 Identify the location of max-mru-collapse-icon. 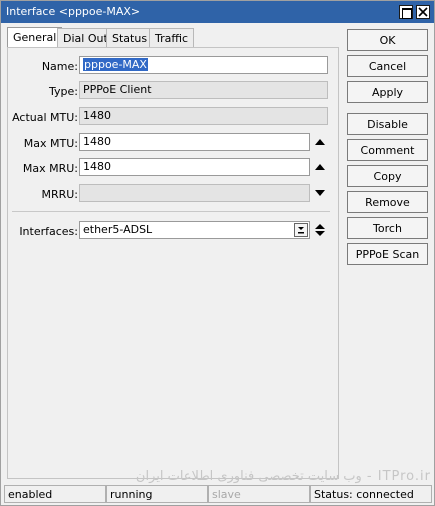
(320, 167).